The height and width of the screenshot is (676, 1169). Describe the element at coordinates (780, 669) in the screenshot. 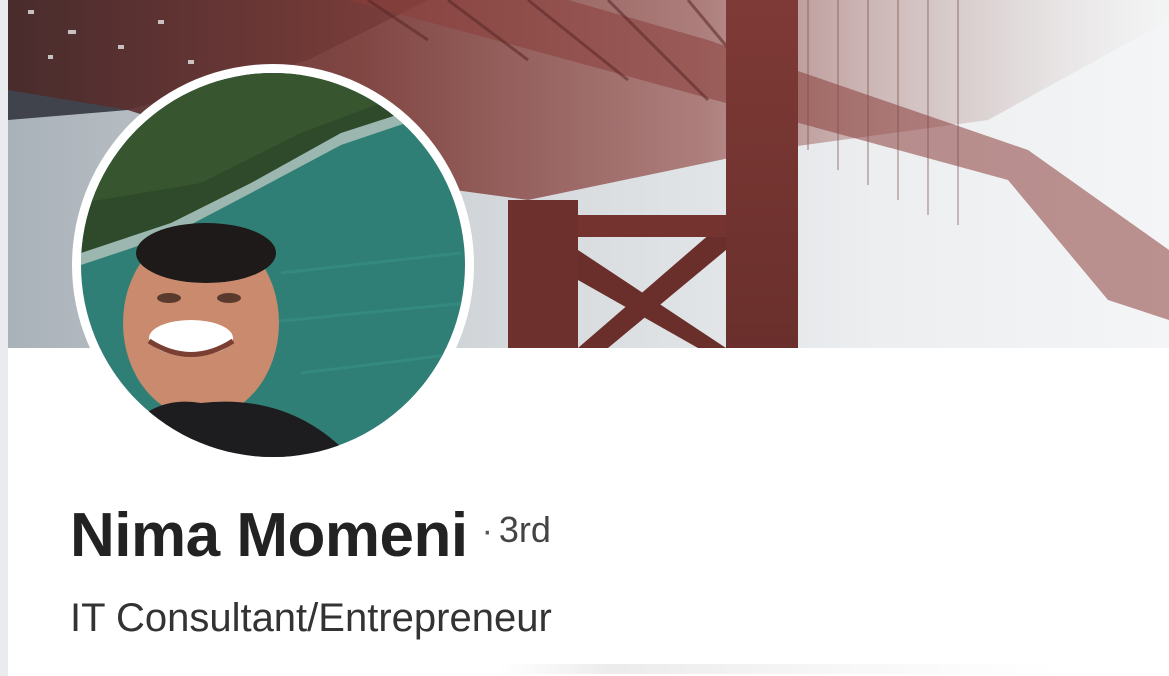

I see `truncated-content` at that location.